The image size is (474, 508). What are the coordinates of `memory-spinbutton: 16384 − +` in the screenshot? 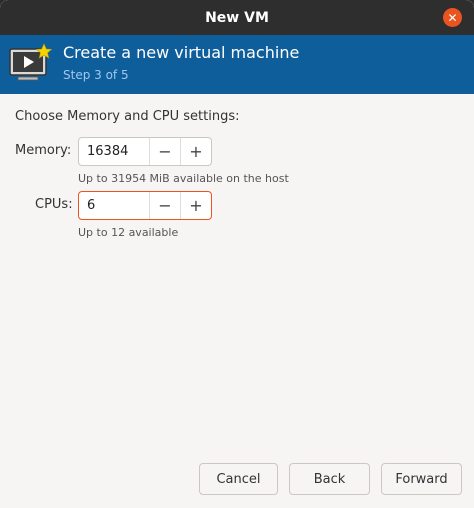 It's located at (145, 151).